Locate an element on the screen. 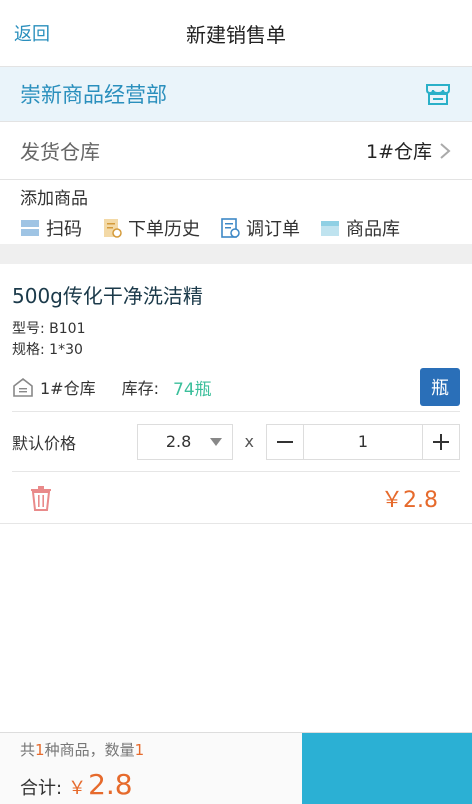 The width and height of the screenshot is (472, 804). product-name: 500g传化干净洗洁精 is located at coordinates (107, 296).